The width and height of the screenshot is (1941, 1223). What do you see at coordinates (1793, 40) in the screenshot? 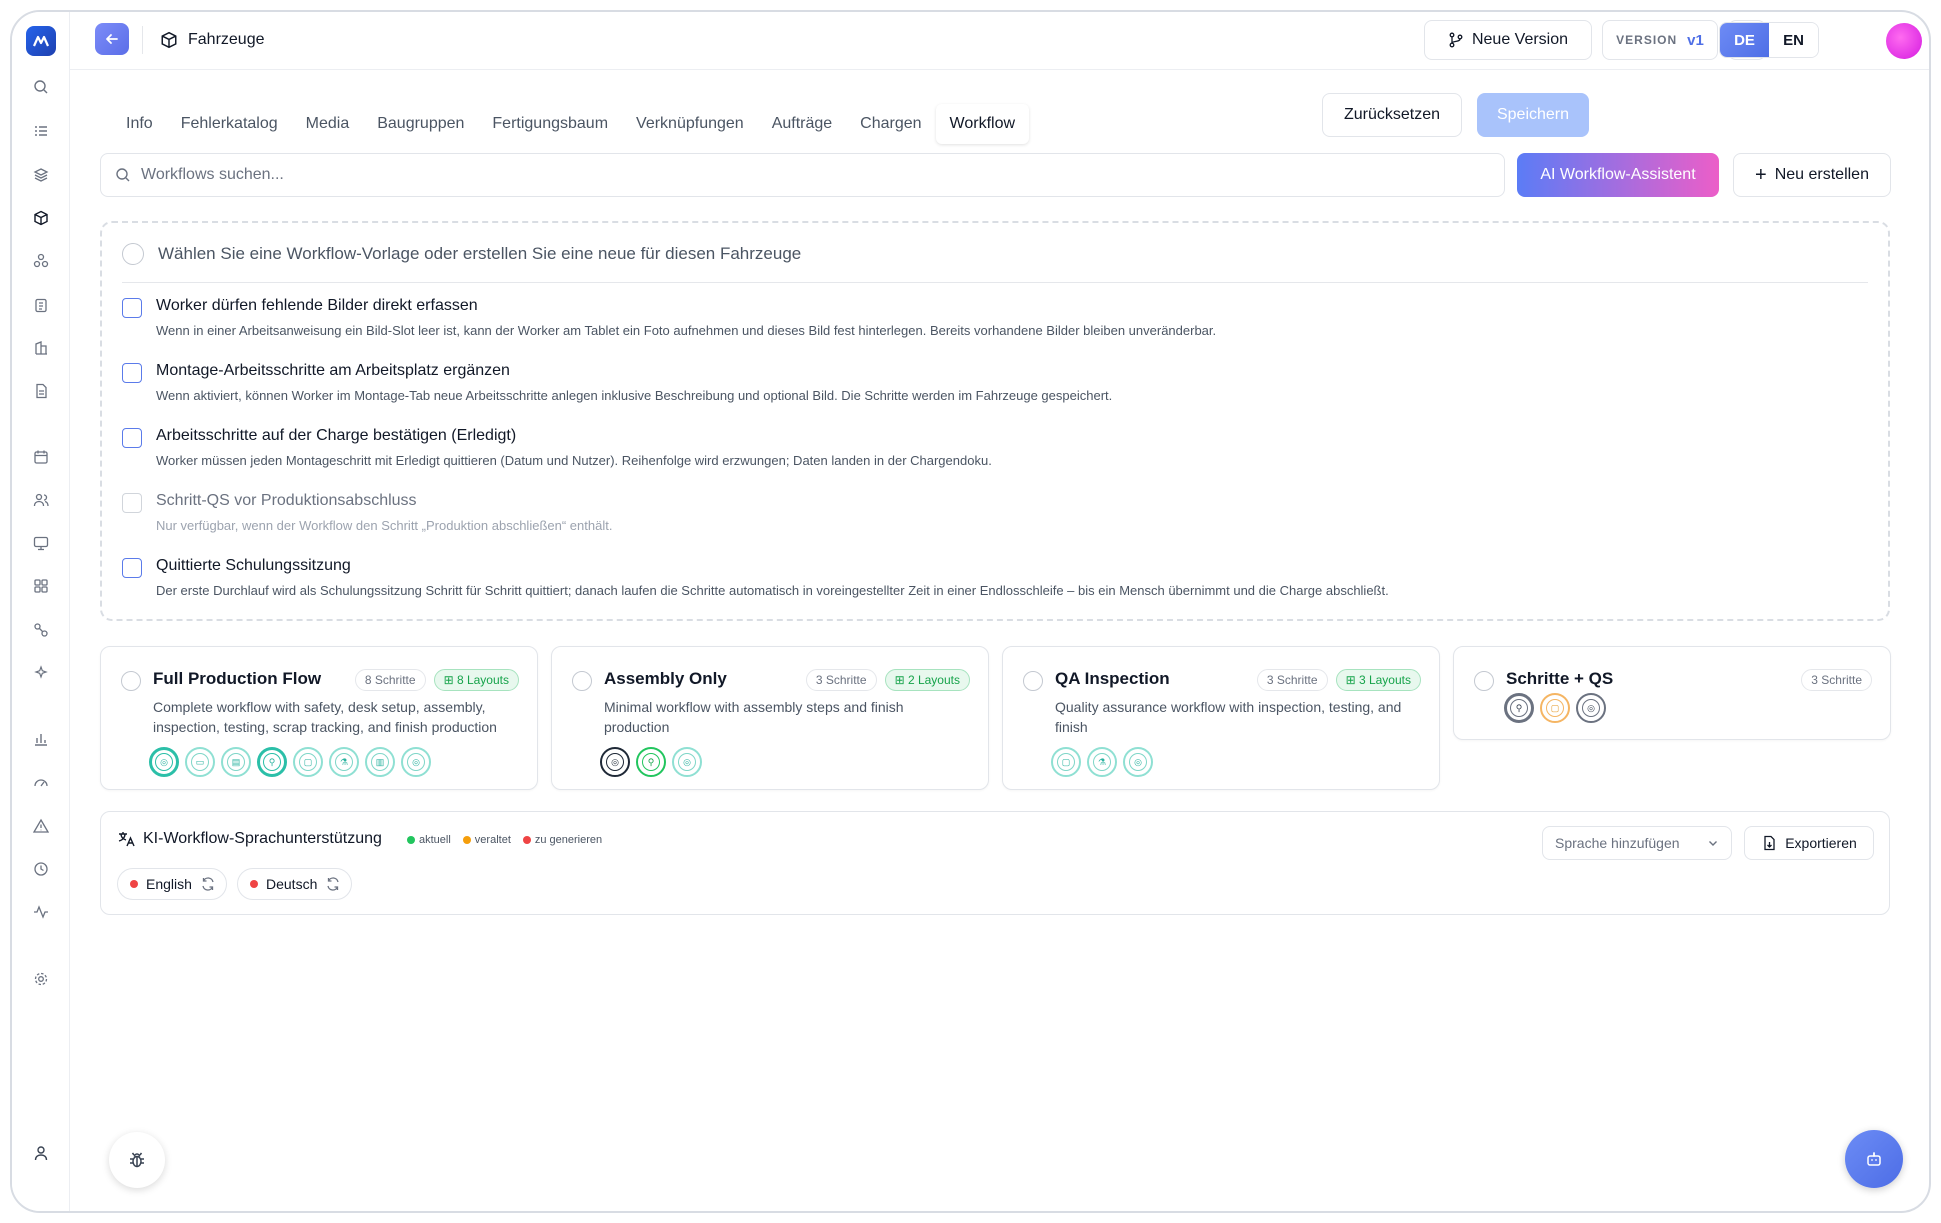
I see `lang-en-button: EN` at bounding box center [1793, 40].